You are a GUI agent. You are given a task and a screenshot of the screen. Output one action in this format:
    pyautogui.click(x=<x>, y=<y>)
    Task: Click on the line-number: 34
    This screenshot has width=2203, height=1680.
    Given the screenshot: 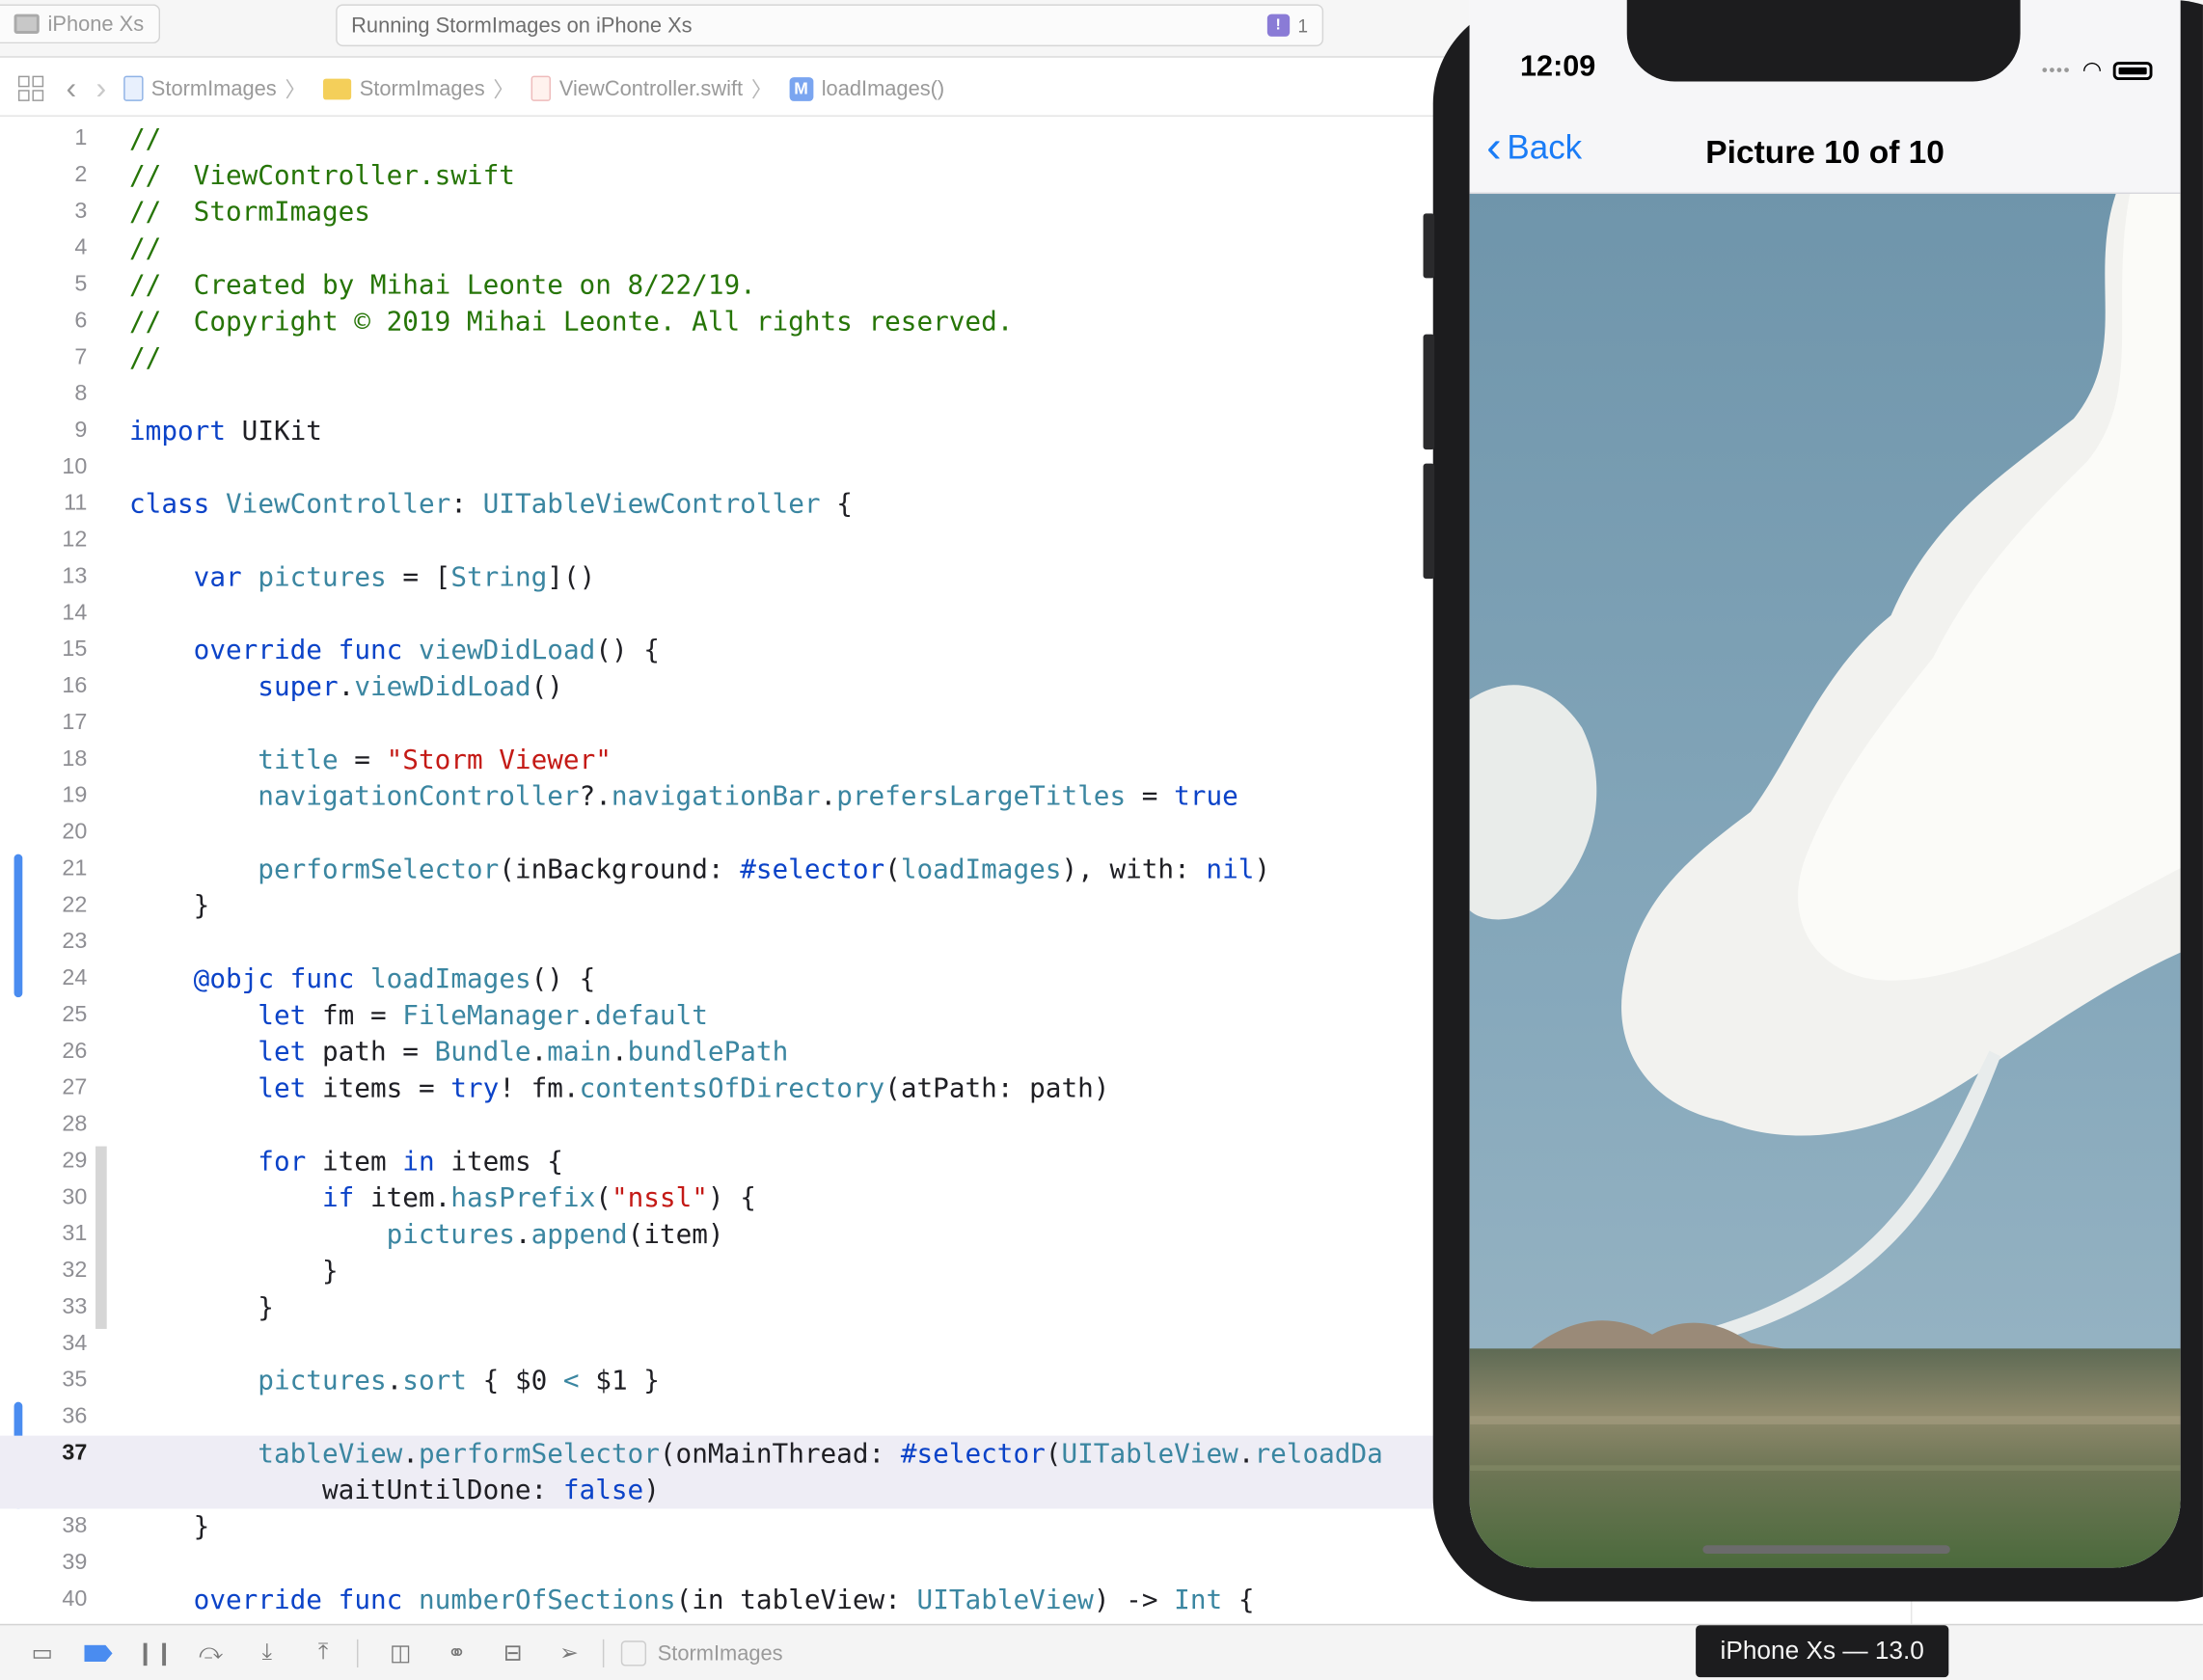 What is the action you would take?
    pyautogui.click(x=75, y=1344)
    